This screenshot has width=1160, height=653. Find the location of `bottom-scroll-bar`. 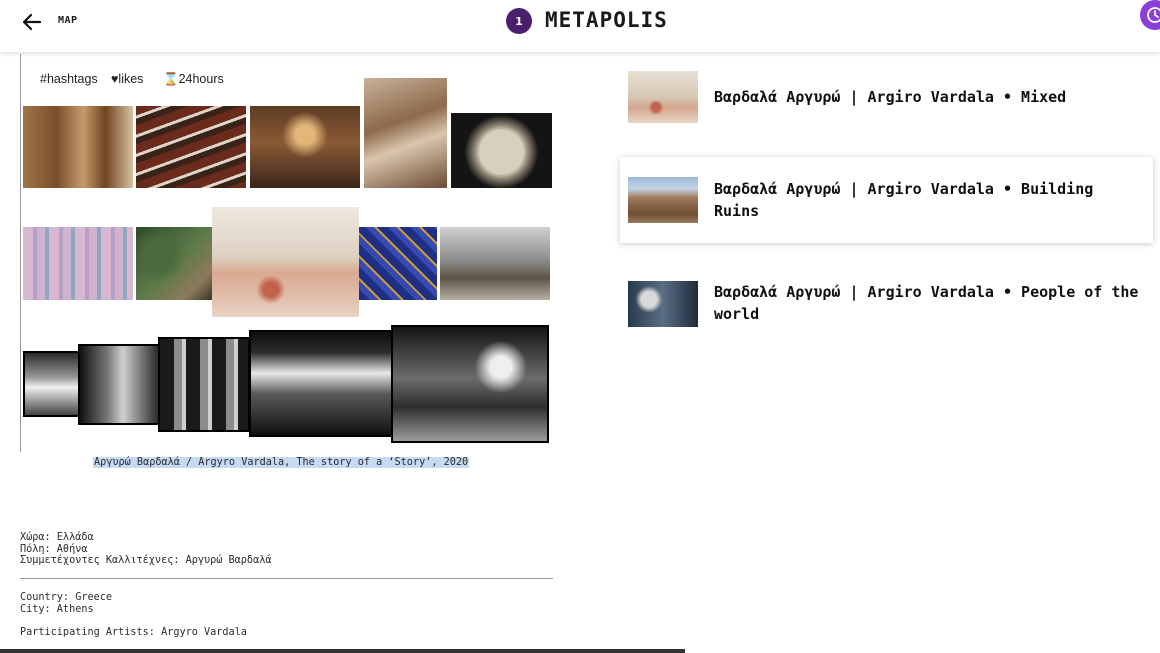

bottom-scroll-bar is located at coordinates (342, 651).